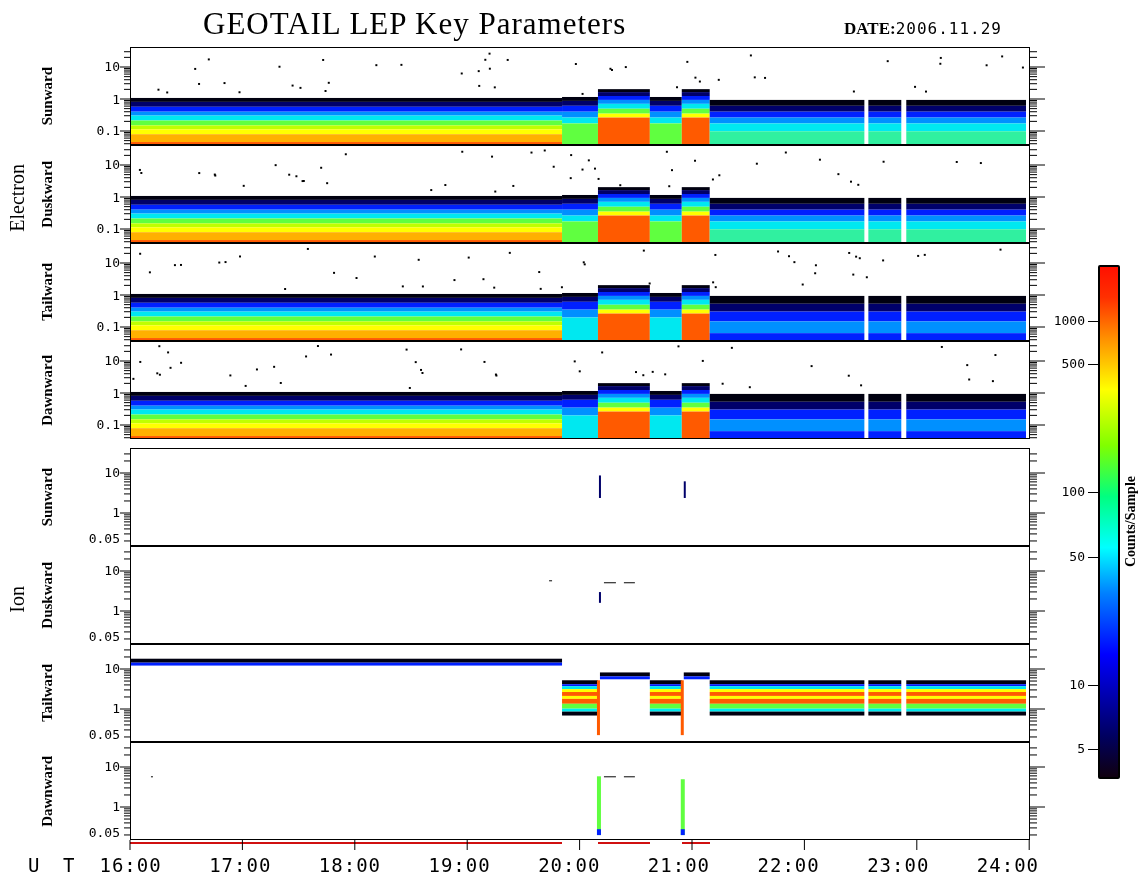 The height and width of the screenshot is (880, 1142). I want to click on group-label: Ion, so click(17, 599).